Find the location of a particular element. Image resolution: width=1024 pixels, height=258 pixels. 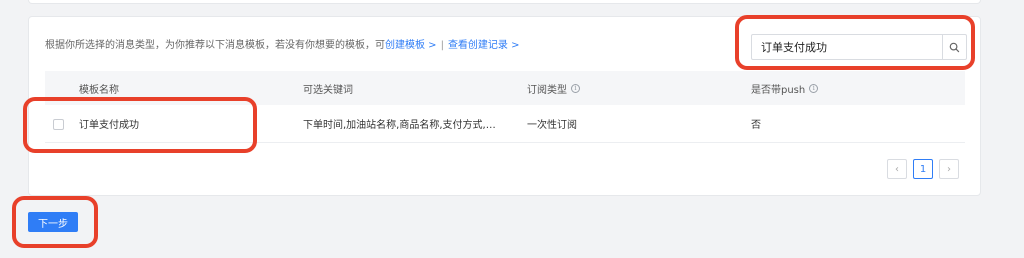

header-name: 模板名称 is located at coordinates (99, 90).